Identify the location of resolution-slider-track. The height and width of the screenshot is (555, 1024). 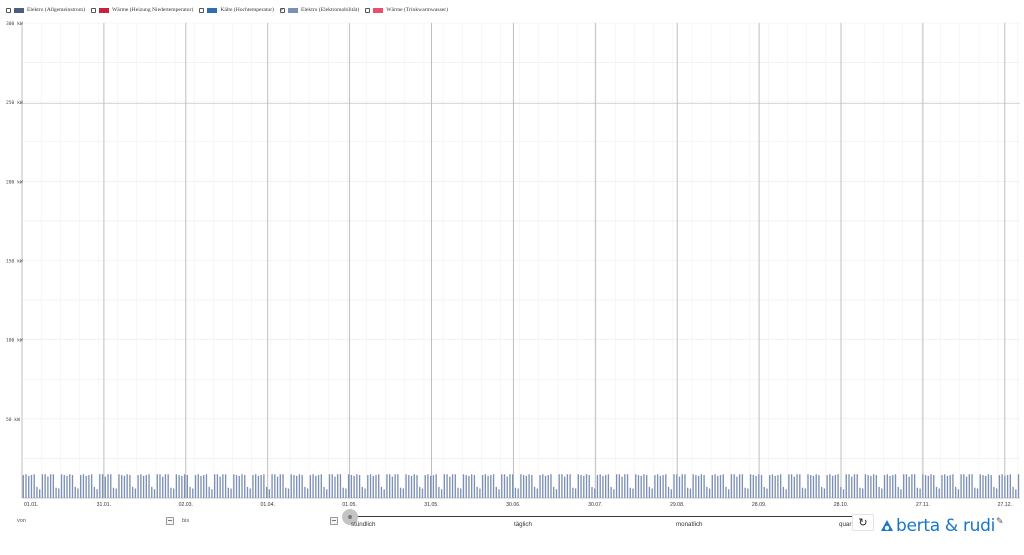
(602, 516).